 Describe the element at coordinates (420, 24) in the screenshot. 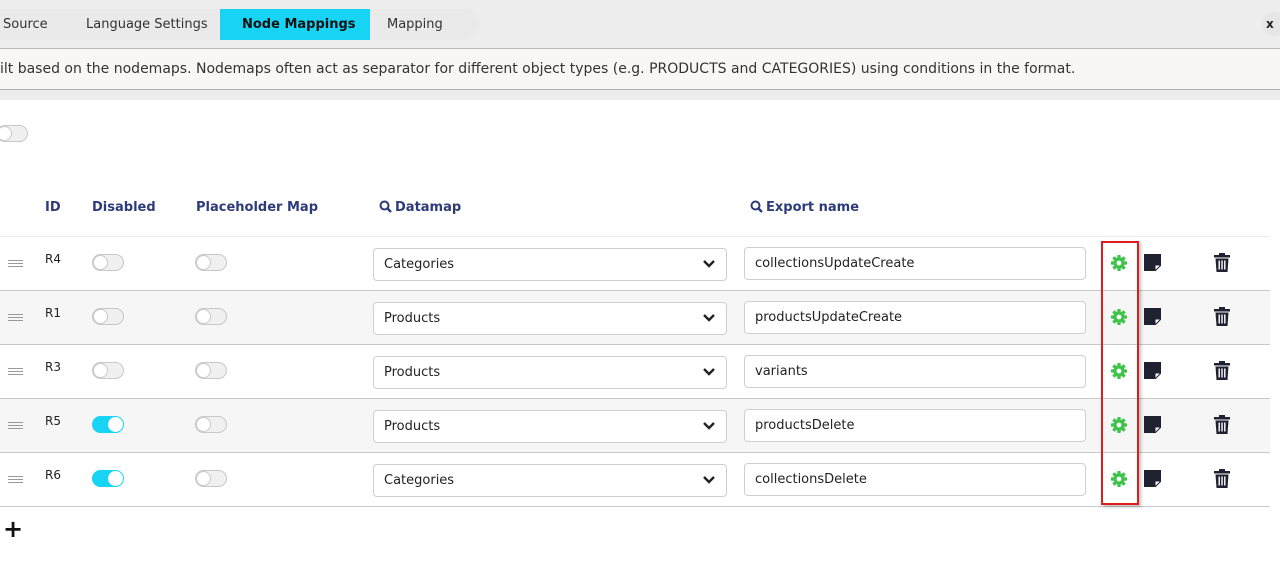

I see `step-mapping: Mapping` at that location.